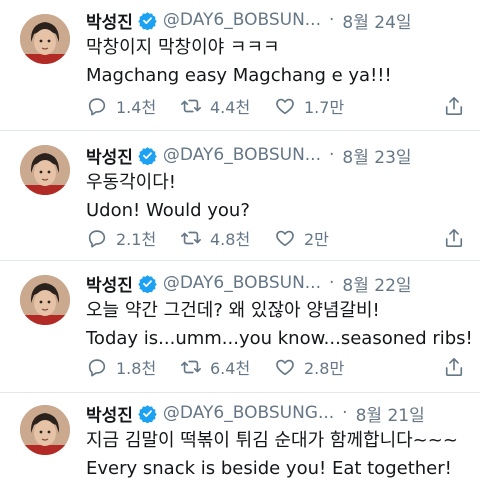 The height and width of the screenshot is (489, 480). Describe the element at coordinates (230, 368) in the screenshot. I see `retweet-count: 6.4천` at that location.